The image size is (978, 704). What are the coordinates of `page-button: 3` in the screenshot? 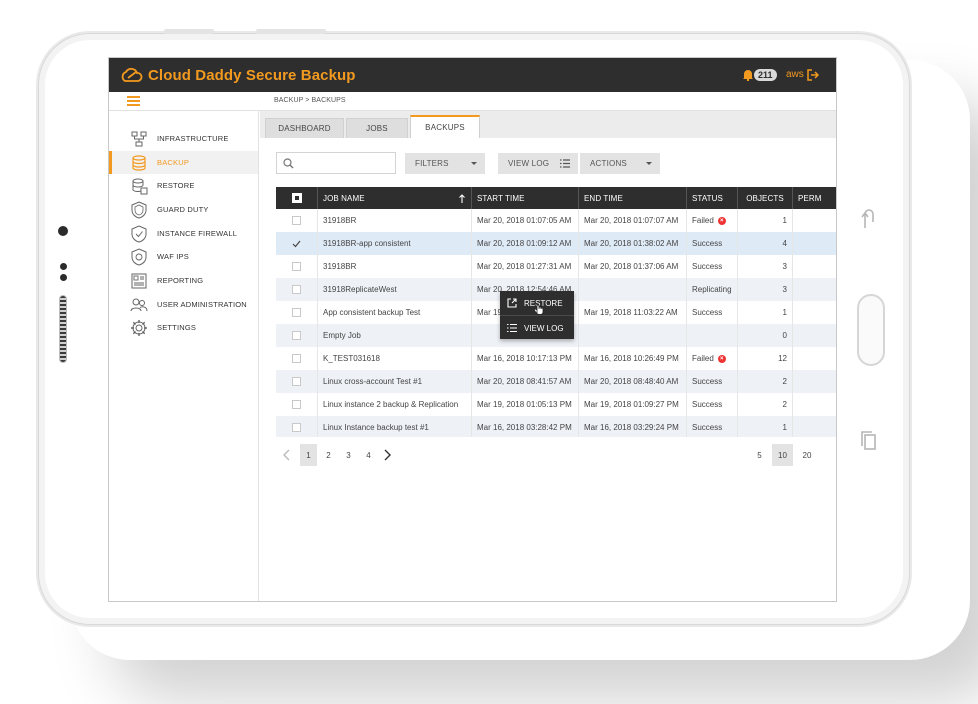 It's located at (348, 455).